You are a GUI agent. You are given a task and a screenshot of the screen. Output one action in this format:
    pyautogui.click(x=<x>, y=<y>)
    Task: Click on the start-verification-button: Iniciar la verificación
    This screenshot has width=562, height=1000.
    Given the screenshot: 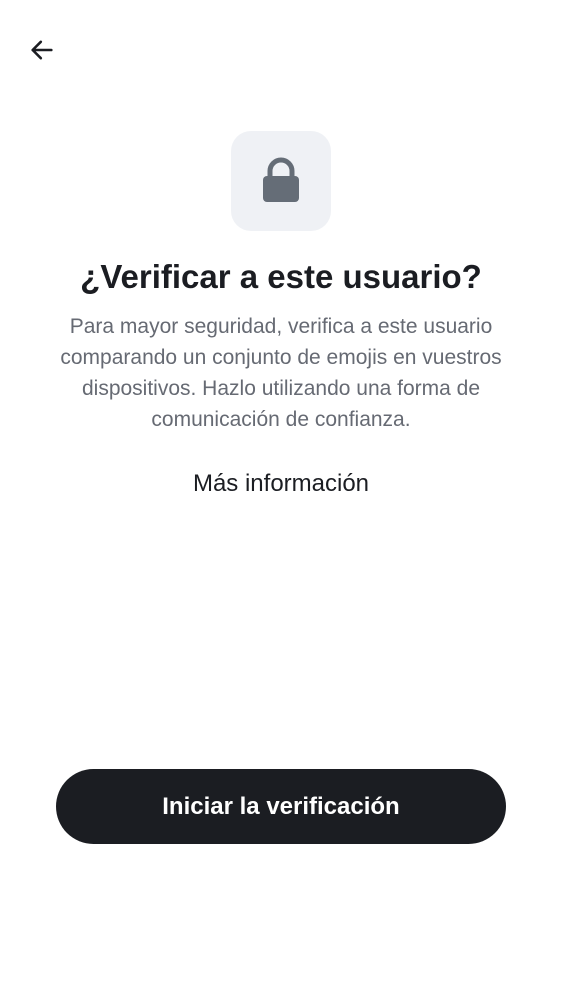 What is the action you would take?
    pyautogui.click(x=281, y=806)
    